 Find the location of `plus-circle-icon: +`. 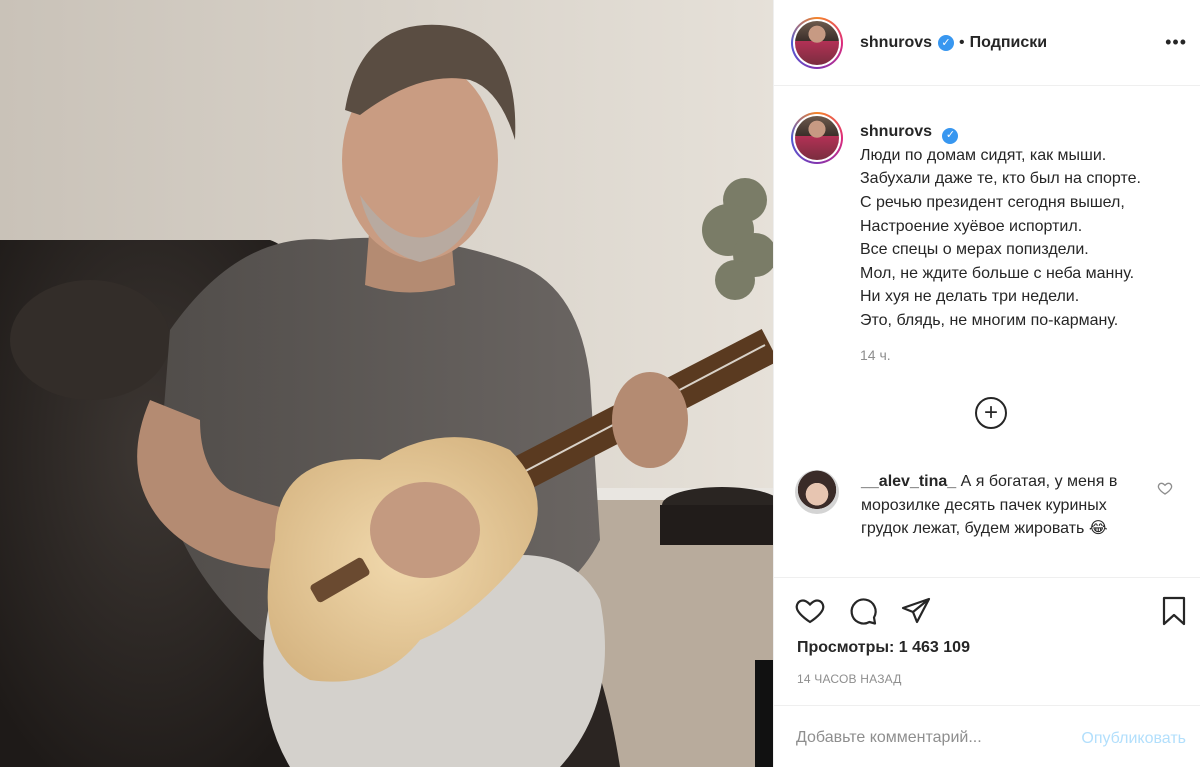

plus-circle-icon: + is located at coordinates (991, 413).